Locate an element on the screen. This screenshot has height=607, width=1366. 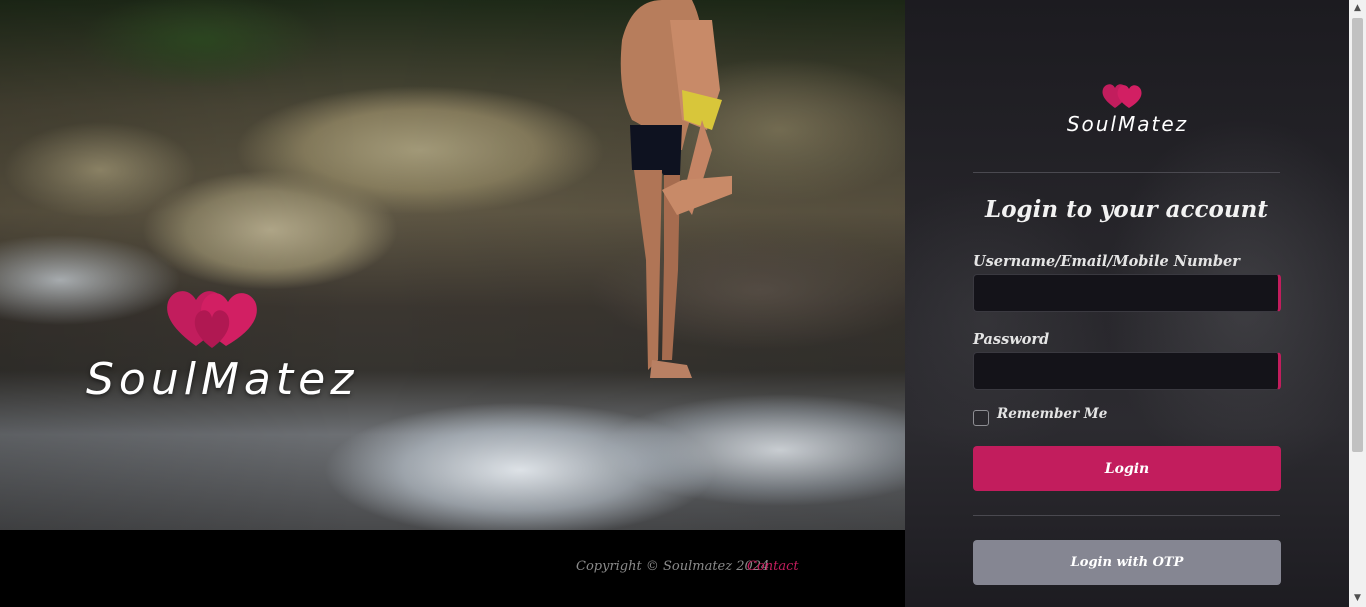
remember-label: Remember Me is located at coordinates (1052, 414).